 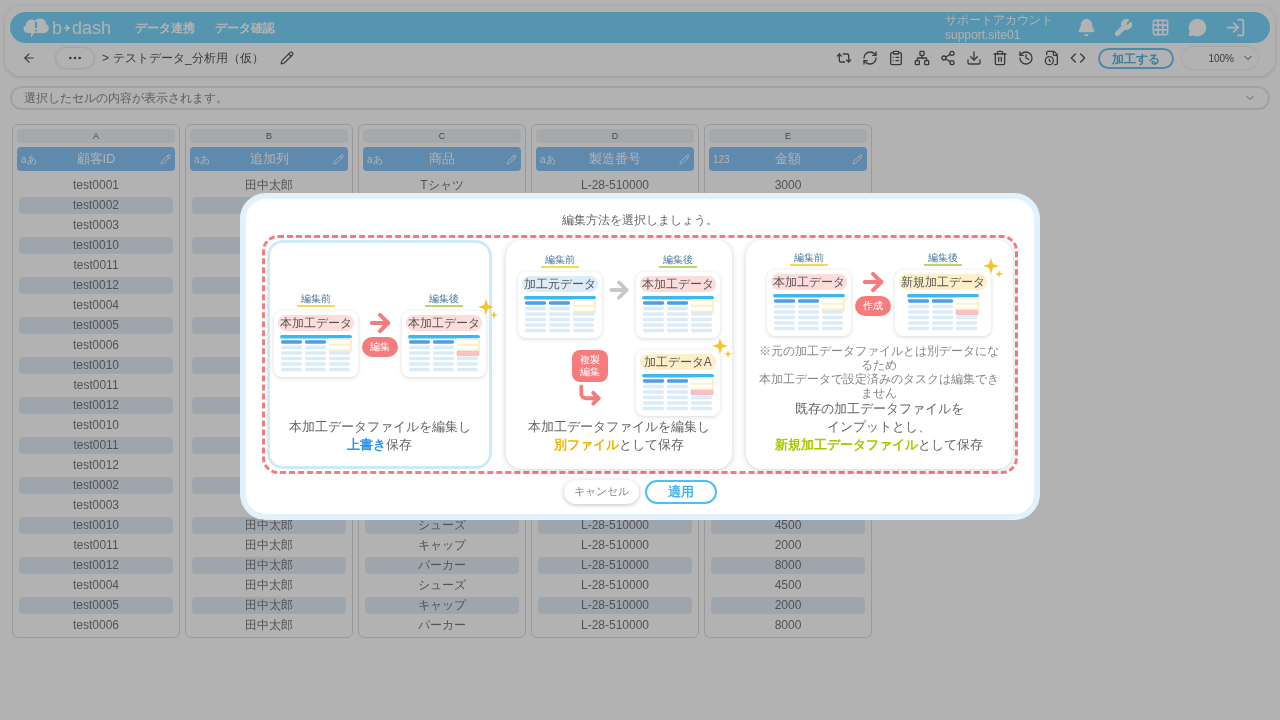 I want to click on download-icon, so click(x=974, y=58).